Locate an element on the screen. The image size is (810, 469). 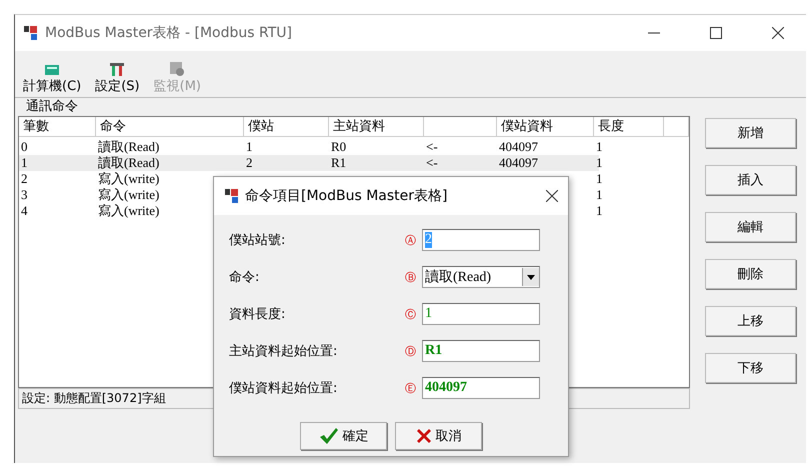
action-button: 上移 is located at coordinates (750, 321).